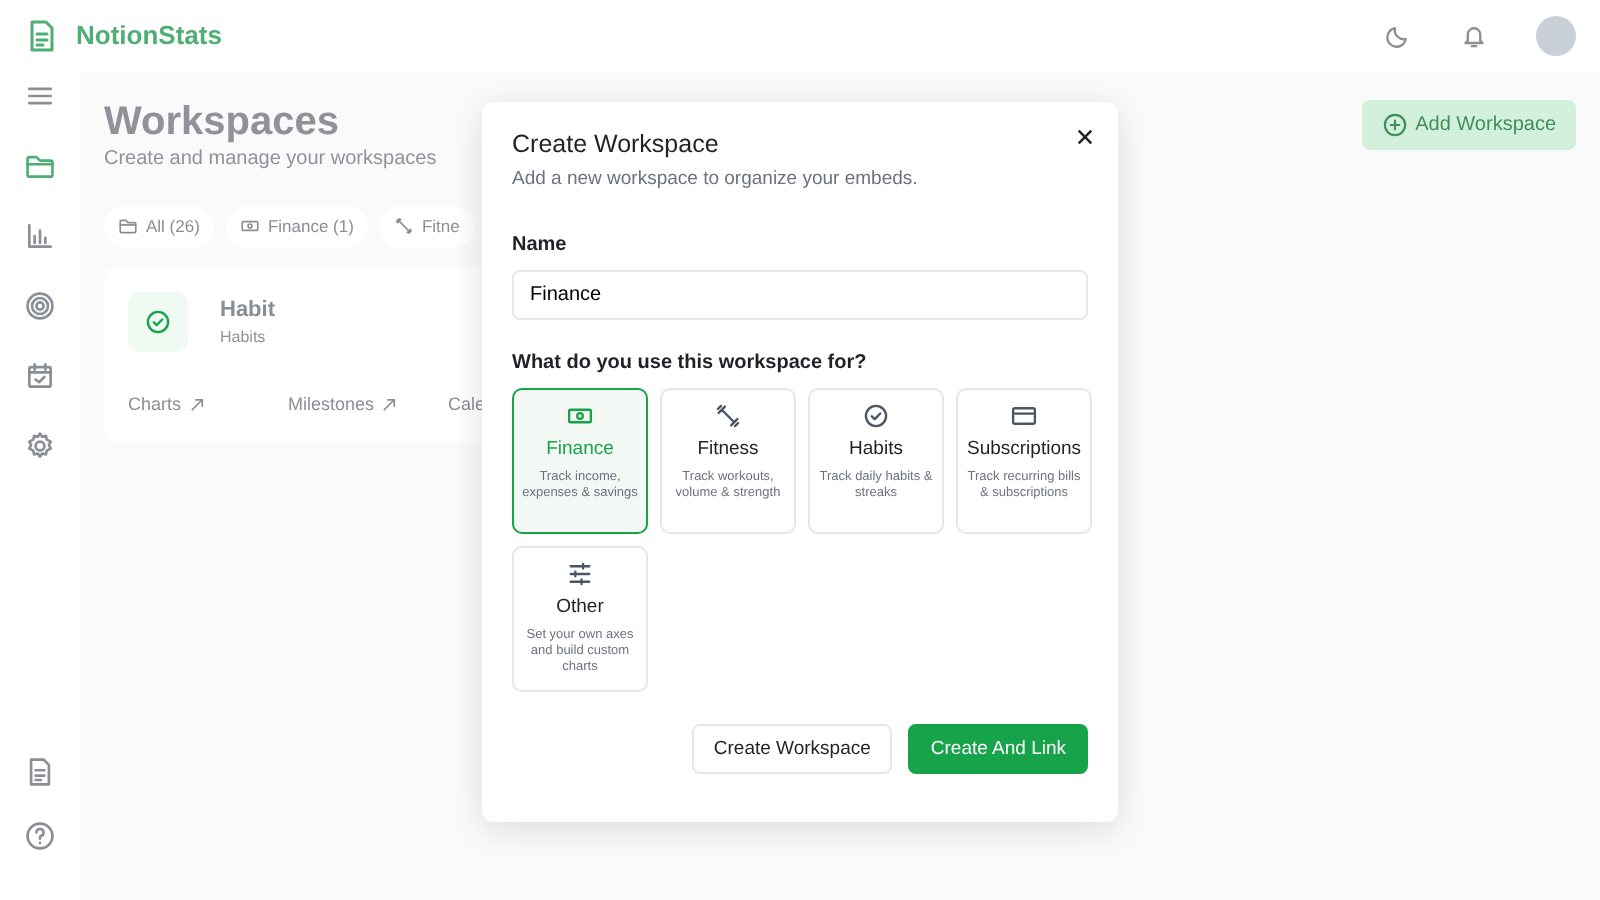 Image resolution: width=1600 pixels, height=900 pixels. What do you see at coordinates (368, 405) in the screenshot?
I see `workspace-link: Milestones` at bounding box center [368, 405].